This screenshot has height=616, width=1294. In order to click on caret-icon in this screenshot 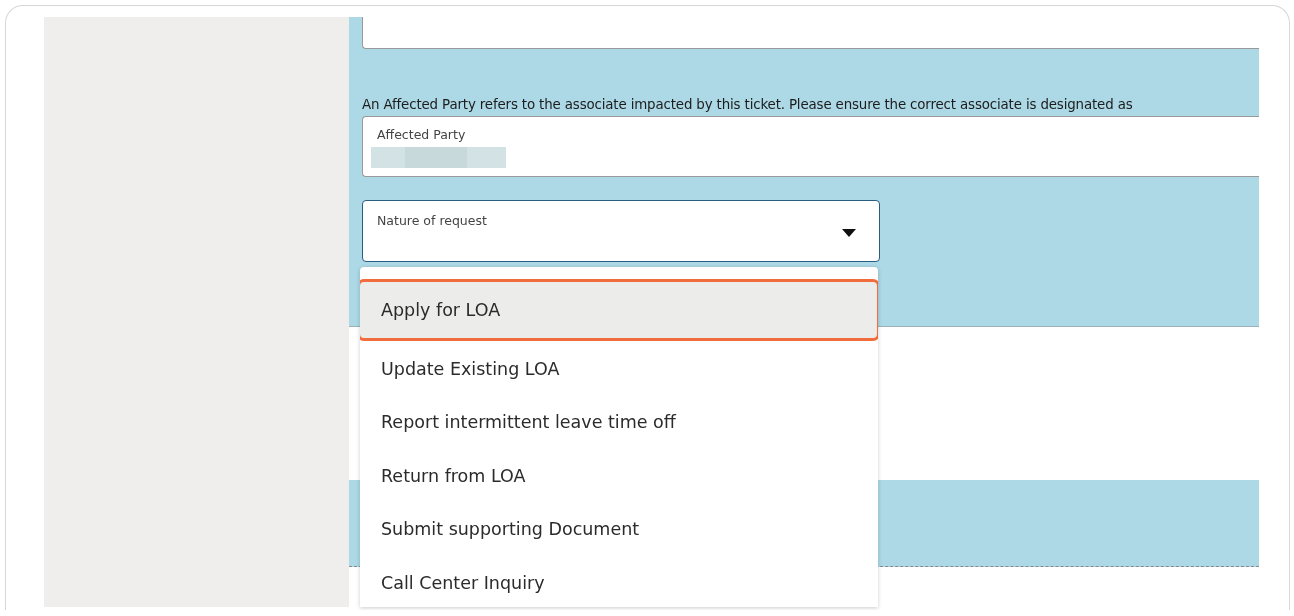, I will do `click(849, 233)`.